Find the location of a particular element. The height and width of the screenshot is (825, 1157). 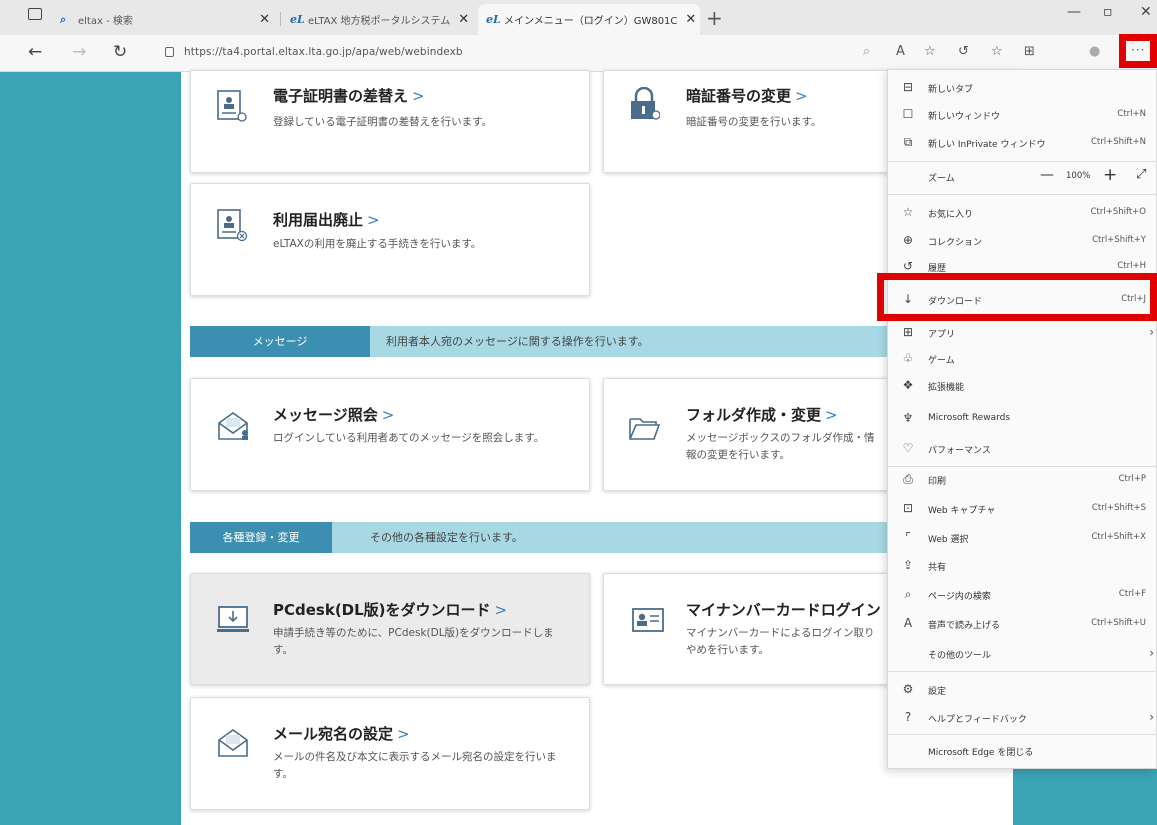

new-tab-icon: + is located at coordinates (714, 18).